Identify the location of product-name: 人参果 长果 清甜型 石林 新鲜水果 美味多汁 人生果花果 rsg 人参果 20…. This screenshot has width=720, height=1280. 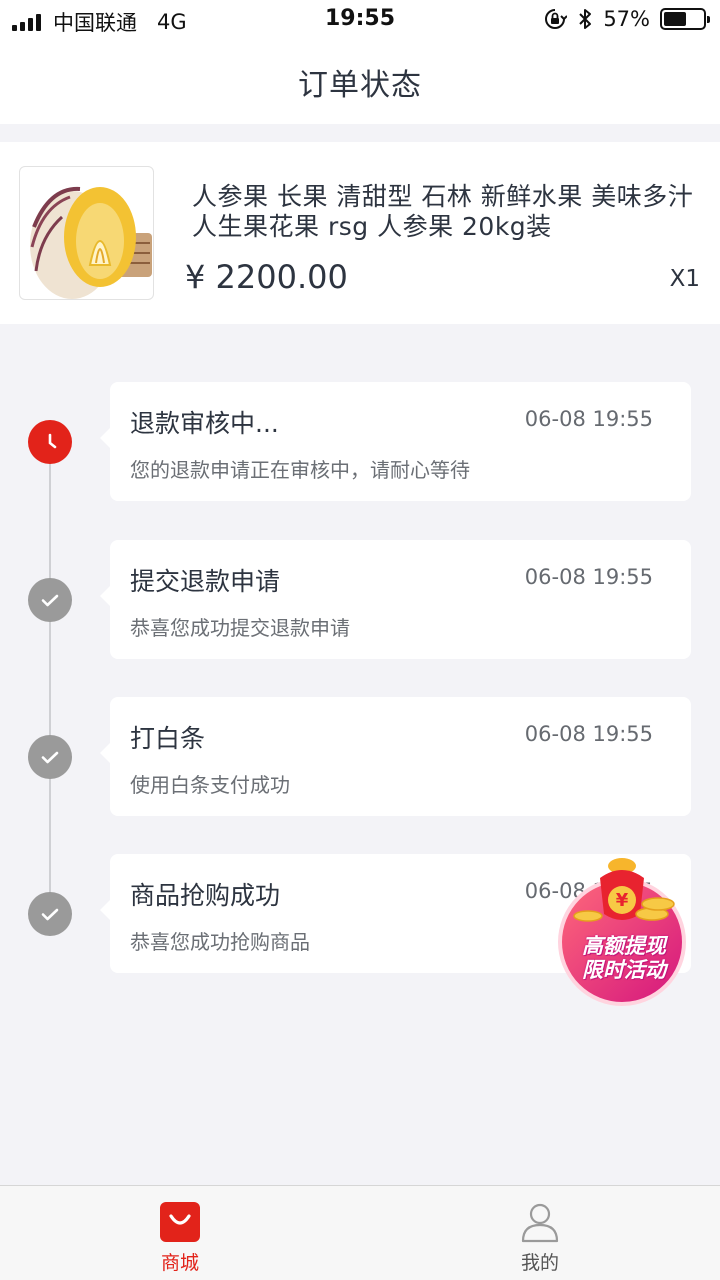
(443, 211).